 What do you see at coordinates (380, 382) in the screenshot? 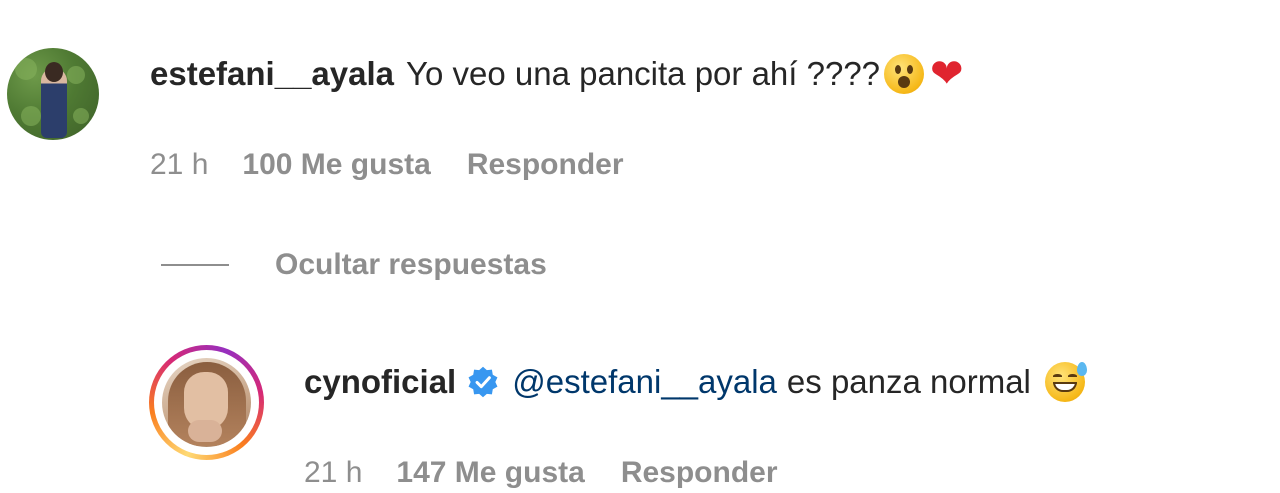
I see `reply-username: cynoficial` at bounding box center [380, 382].